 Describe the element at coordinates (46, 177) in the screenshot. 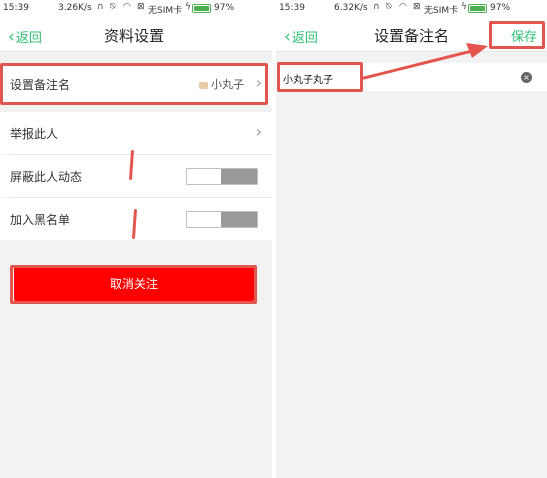

I see `block-moments-label: 屏蔽此人动态` at that location.